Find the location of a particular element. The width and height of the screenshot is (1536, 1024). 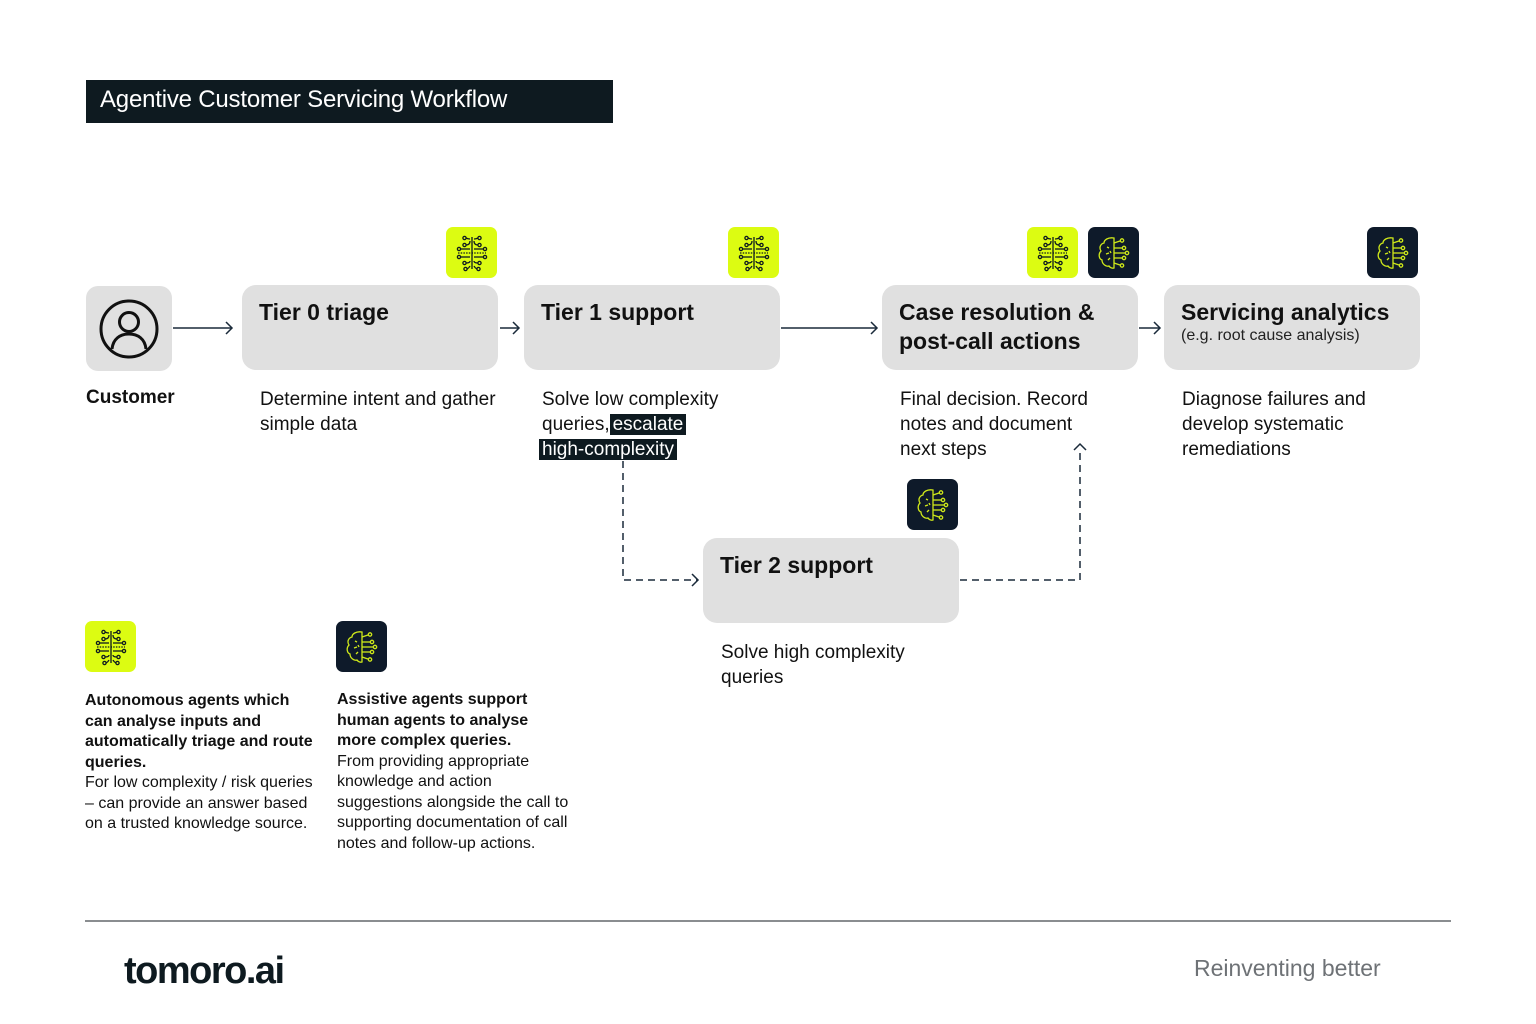

step-tier1-support: Tier 1 support is located at coordinates (652, 327).